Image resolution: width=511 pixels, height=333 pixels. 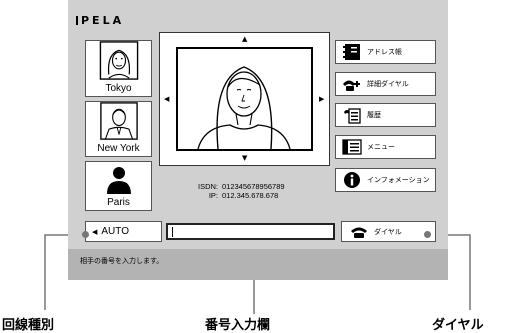 I want to click on info-icon, so click(x=352, y=180).